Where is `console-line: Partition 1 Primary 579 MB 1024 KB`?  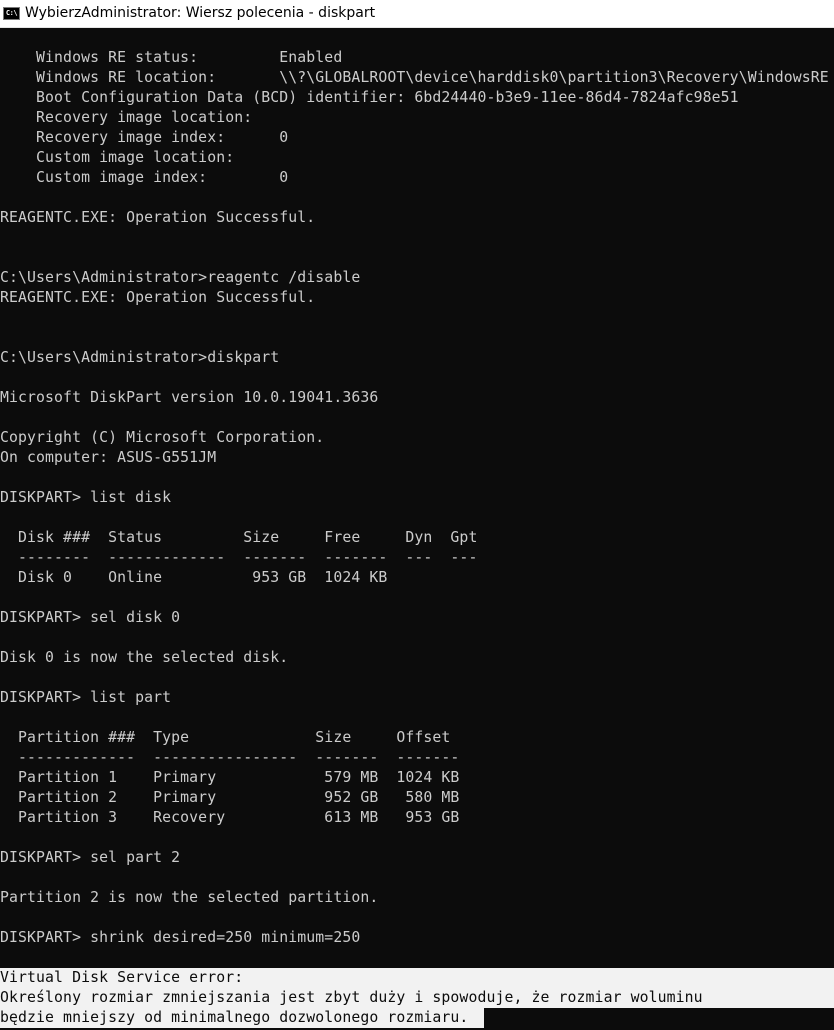
console-line: Partition 1 Primary 579 MB 1024 KB is located at coordinates (230, 777).